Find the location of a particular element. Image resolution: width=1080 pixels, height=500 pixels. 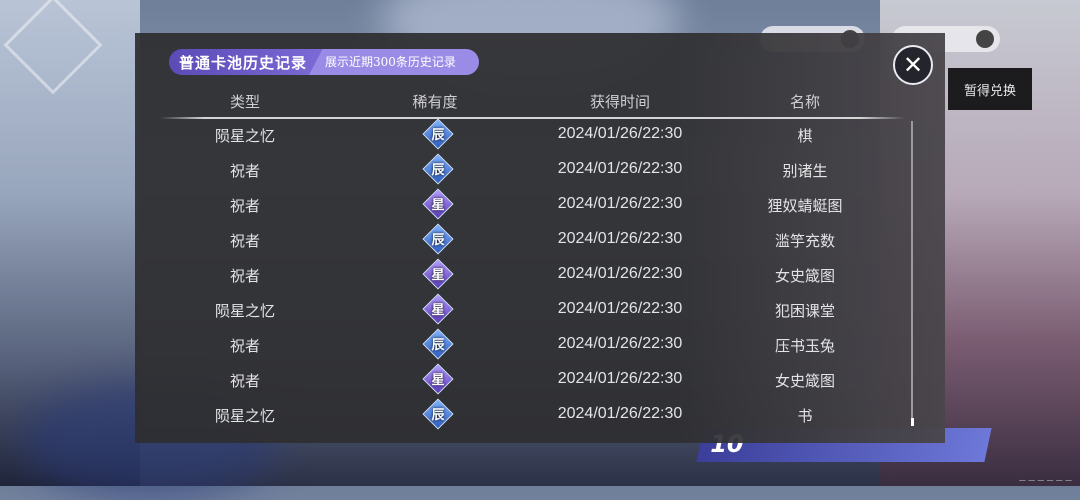

table-row: 祝者 辰 2024/01/26/22:30 压书玉兔 is located at coordinates (532, 345).